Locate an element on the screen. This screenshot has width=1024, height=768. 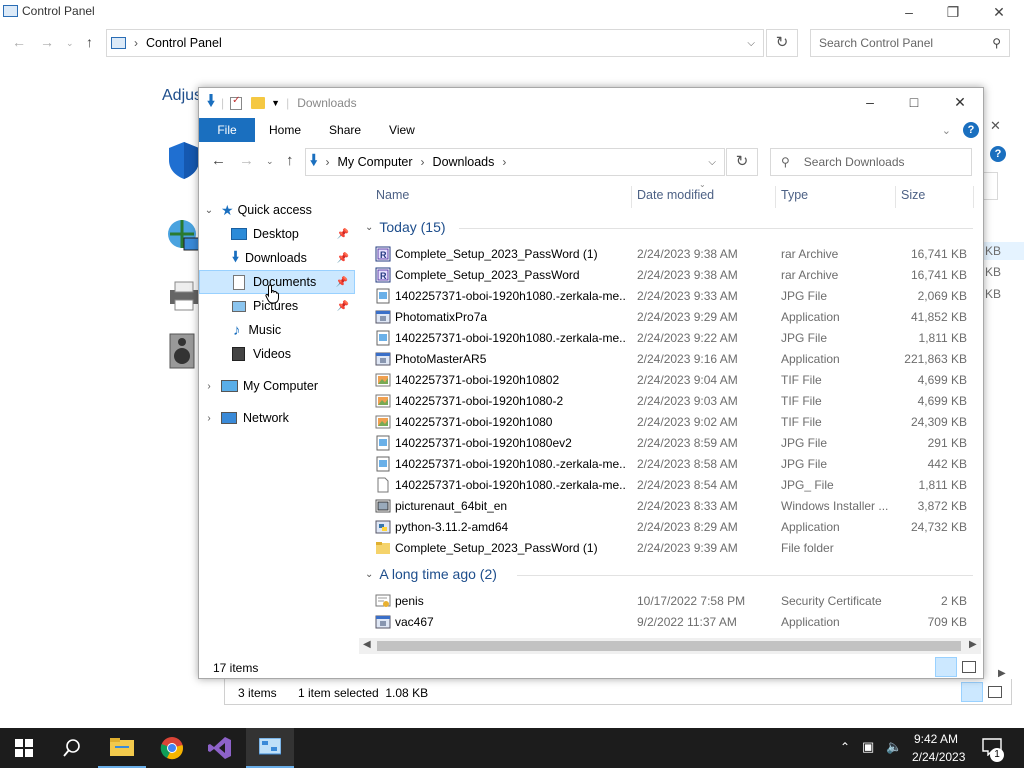
control-panel-address-bar: › Control Panel ⌵ is located at coordinates (435, 43).